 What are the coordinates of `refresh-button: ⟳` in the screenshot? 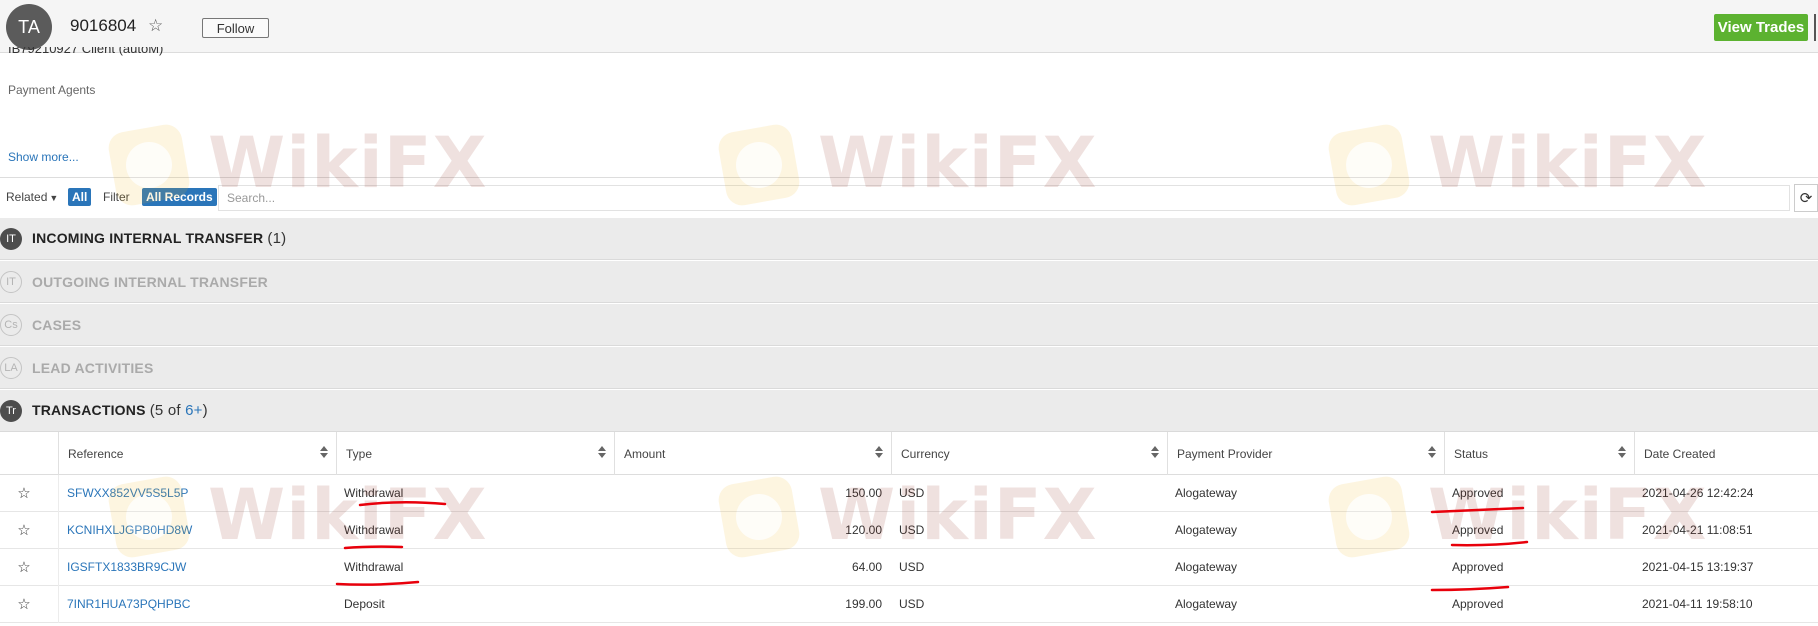 It's located at (1806, 198).